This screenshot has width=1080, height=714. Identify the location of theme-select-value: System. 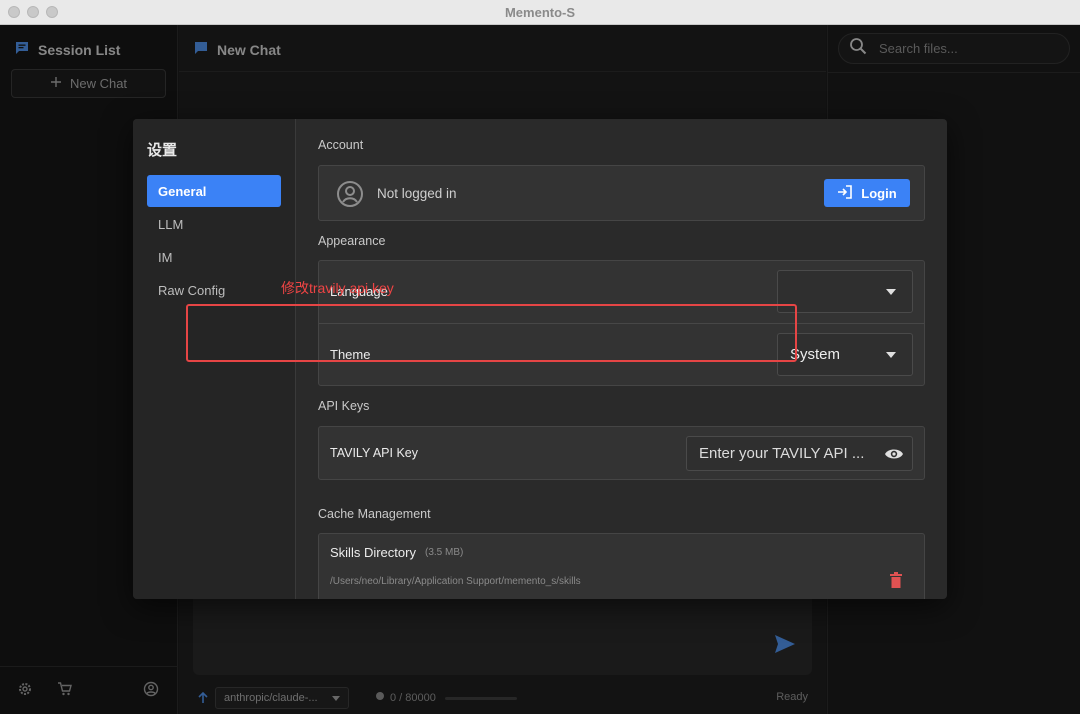
(815, 354).